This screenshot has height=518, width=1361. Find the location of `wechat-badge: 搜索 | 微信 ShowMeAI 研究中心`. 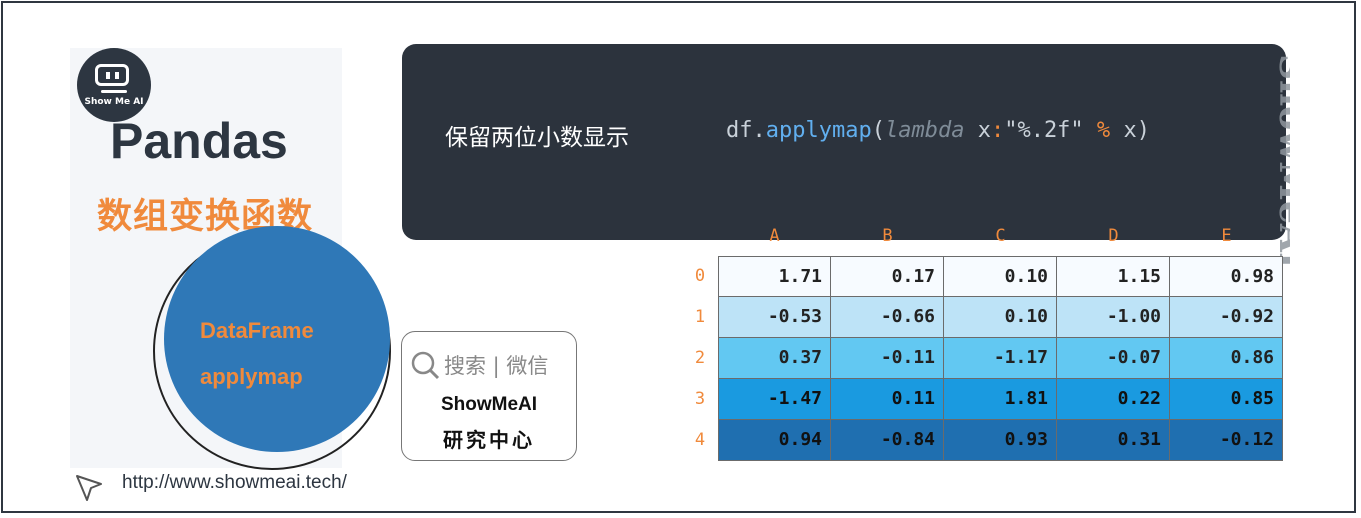

wechat-badge: 搜索 | 微信 ShowMeAI 研究中心 is located at coordinates (489, 396).